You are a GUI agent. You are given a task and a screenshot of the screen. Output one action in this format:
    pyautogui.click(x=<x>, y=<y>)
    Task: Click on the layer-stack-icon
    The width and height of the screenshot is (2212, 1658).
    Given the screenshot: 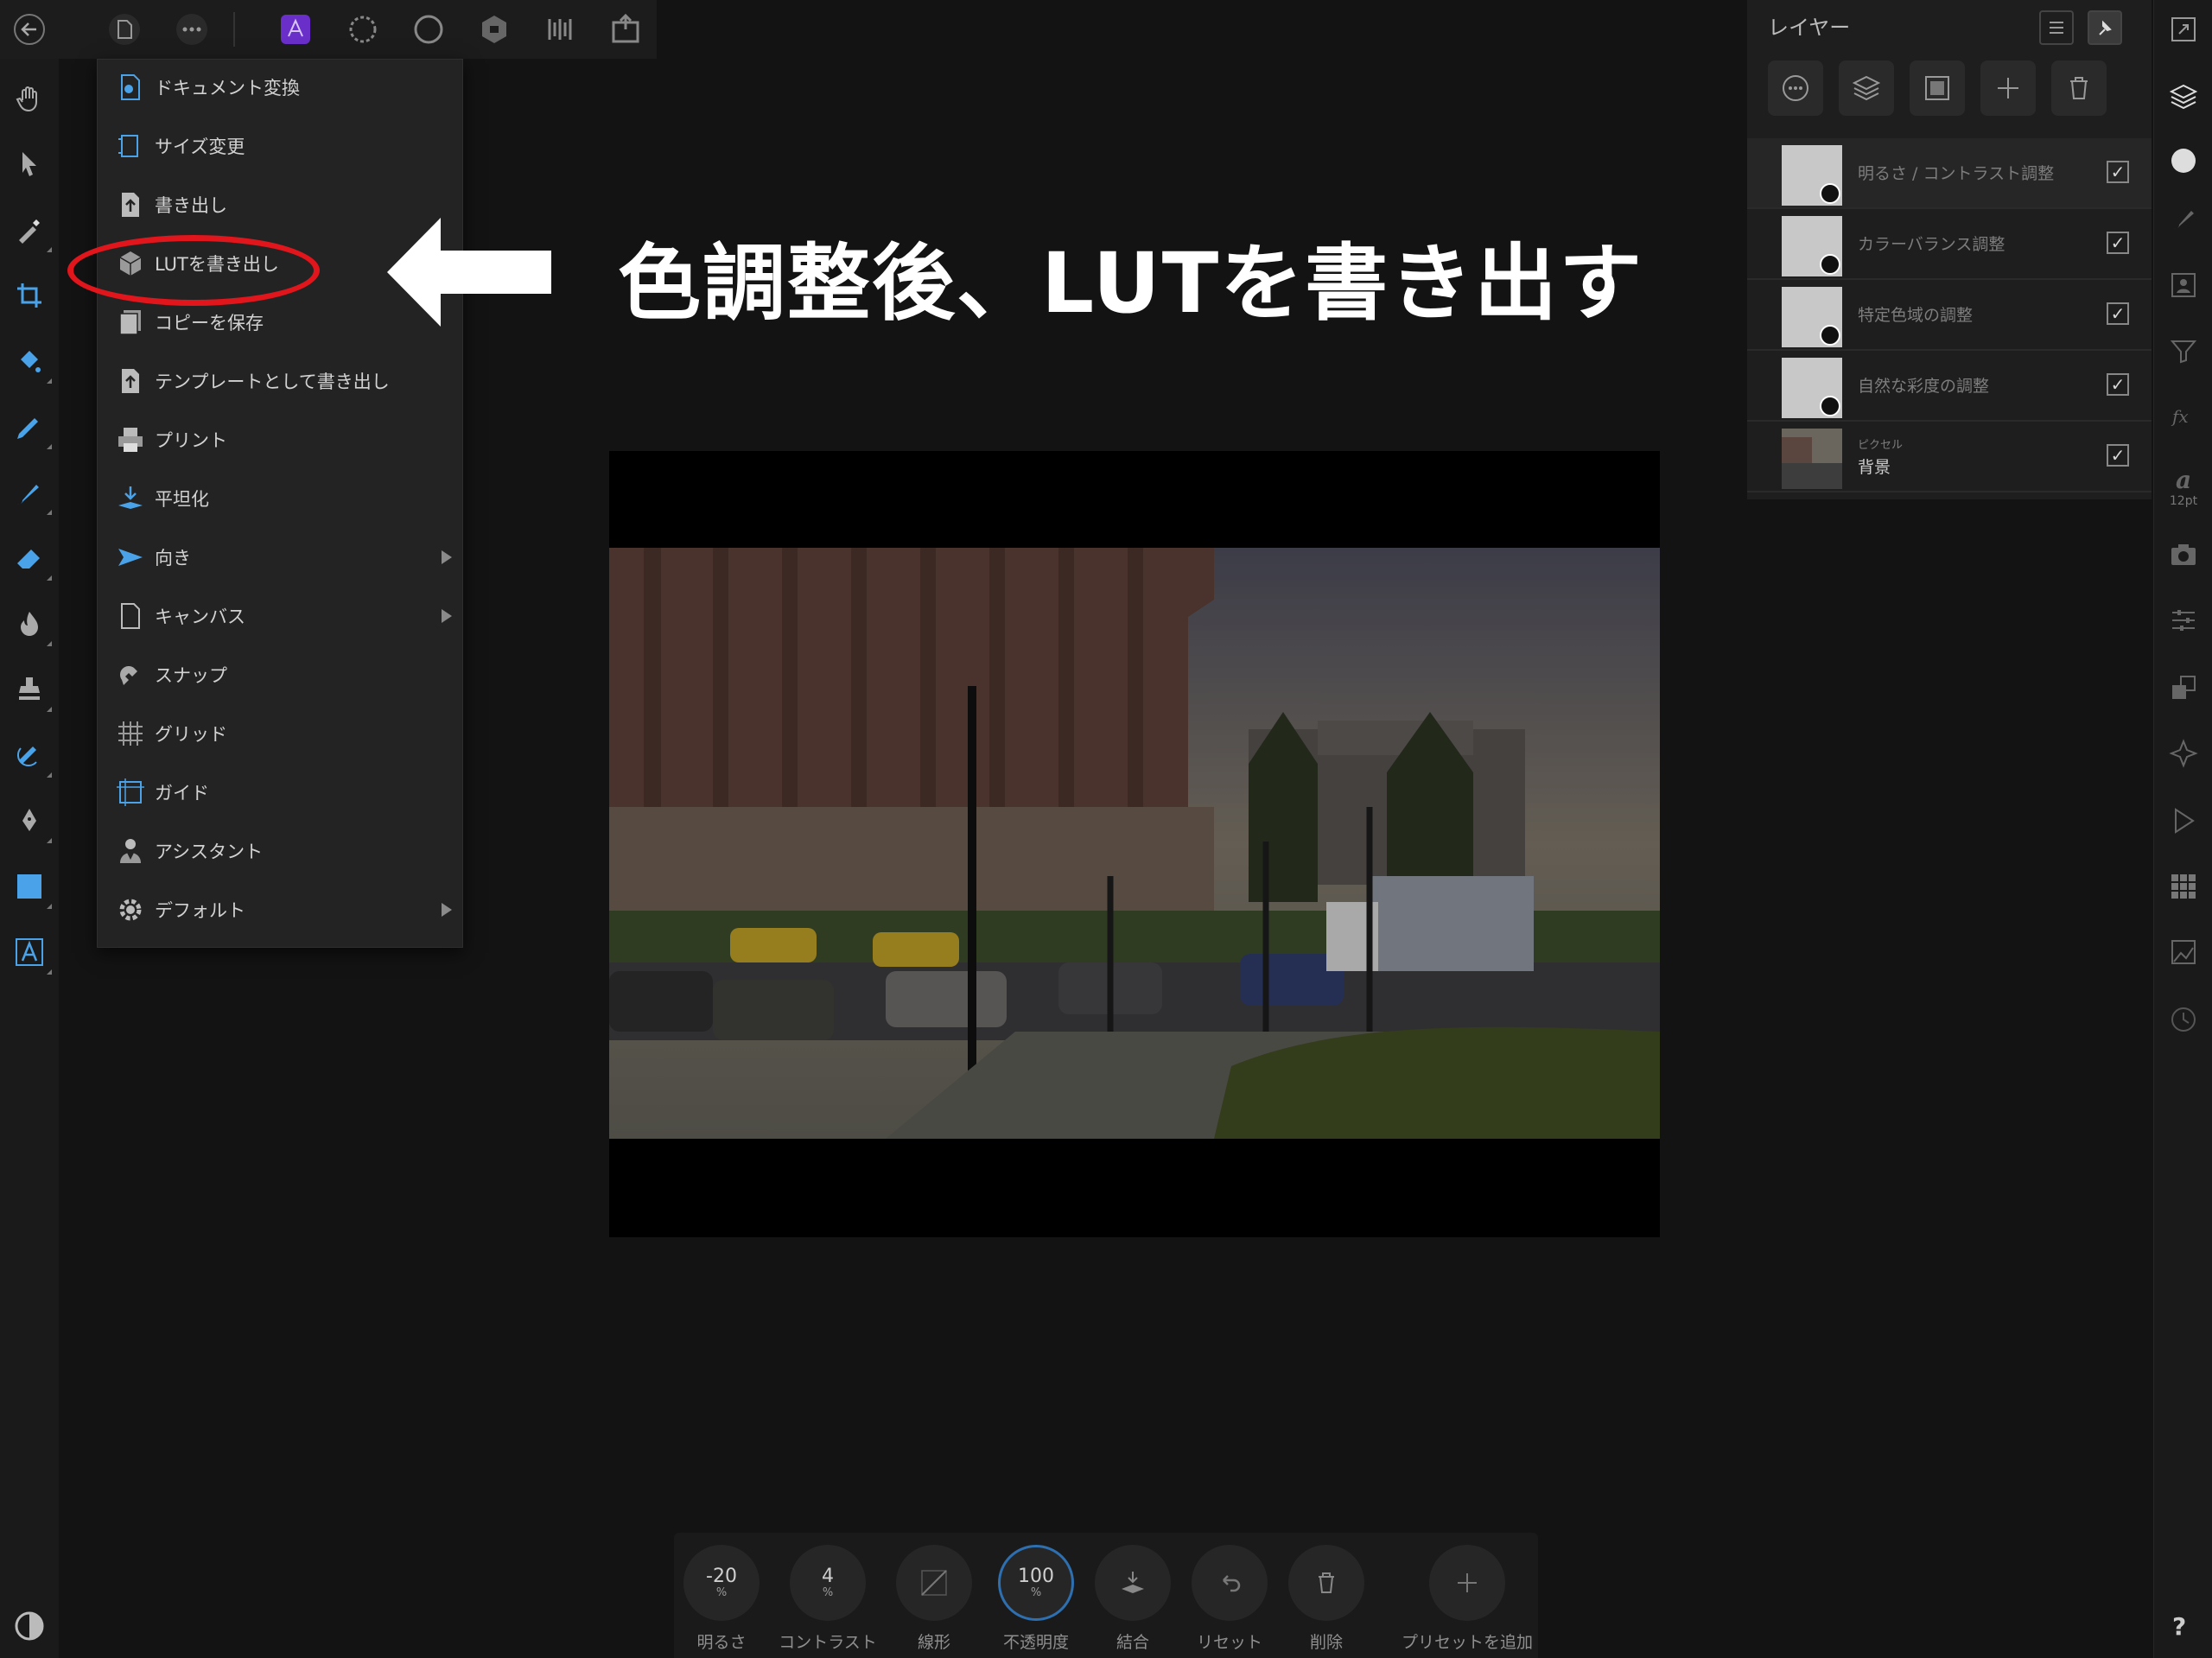 What is the action you would take?
    pyautogui.click(x=1866, y=88)
    